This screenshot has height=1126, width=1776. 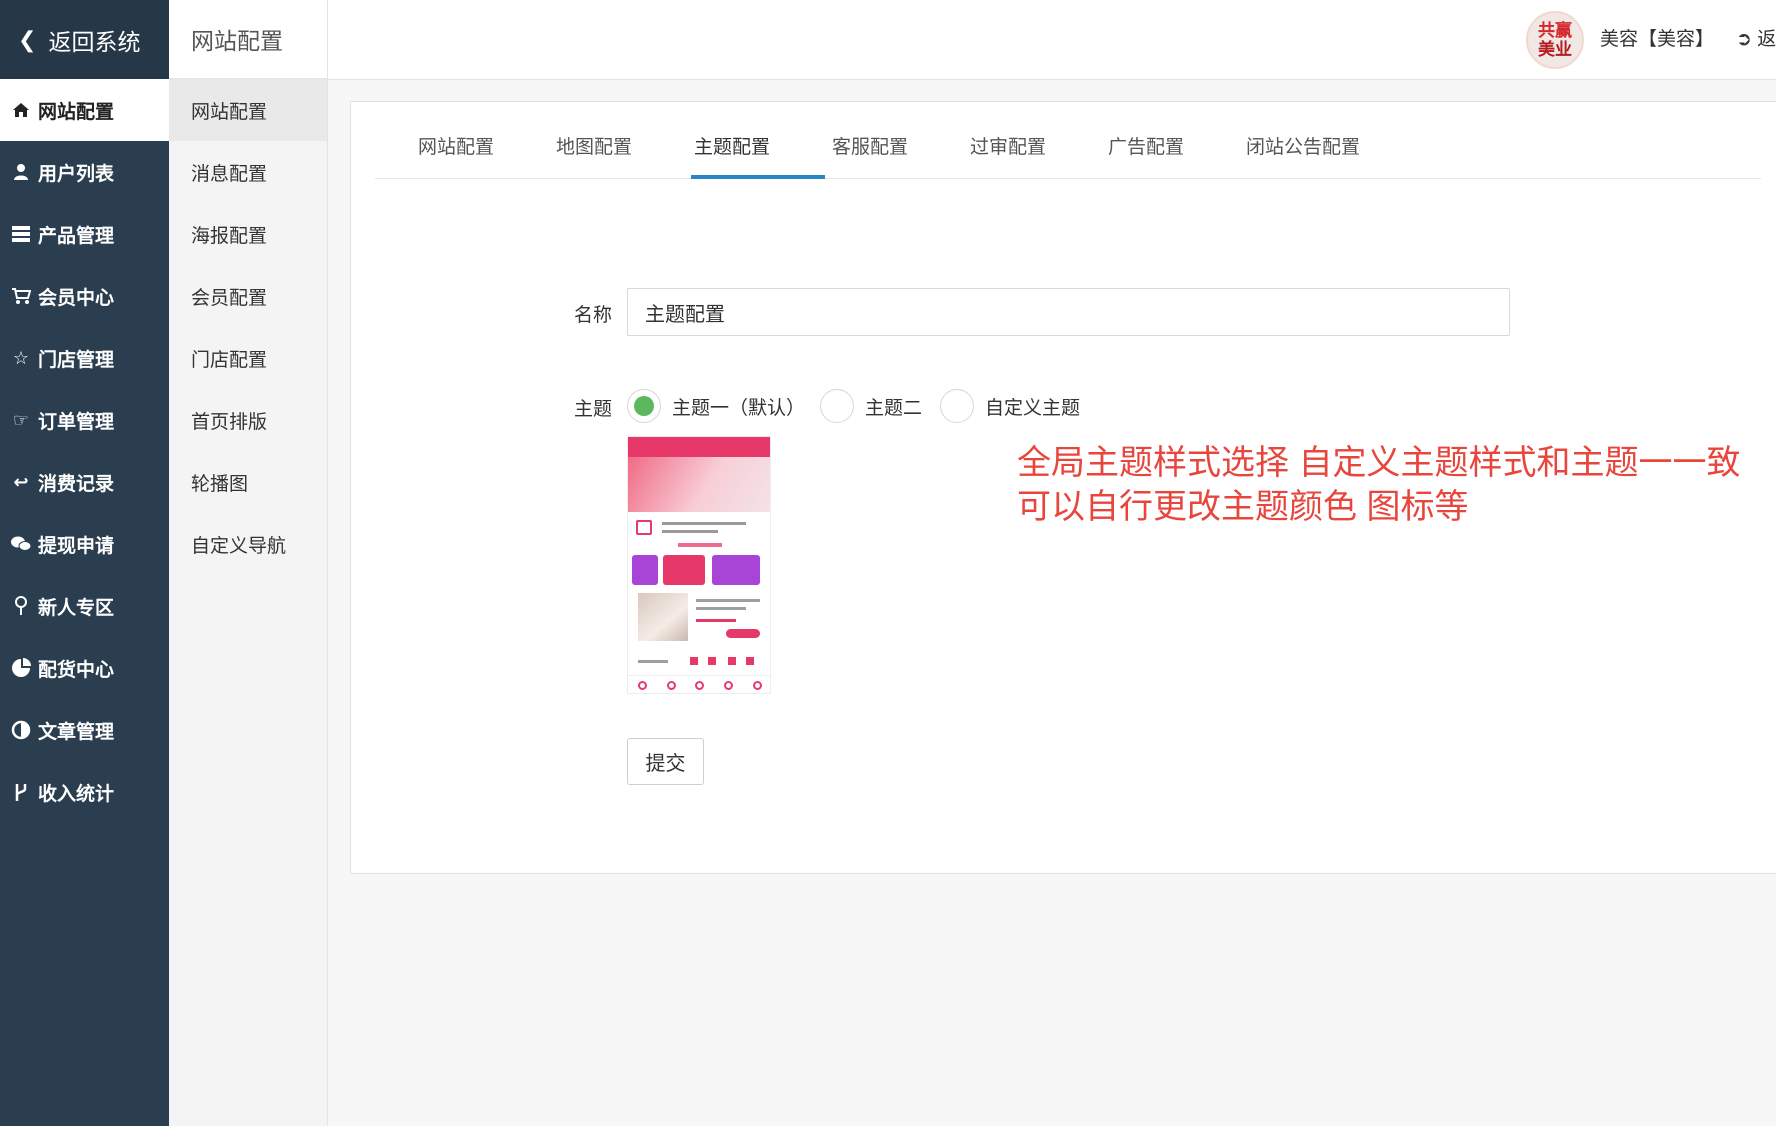 What do you see at coordinates (21, 792) in the screenshot?
I see `fork-icon` at bounding box center [21, 792].